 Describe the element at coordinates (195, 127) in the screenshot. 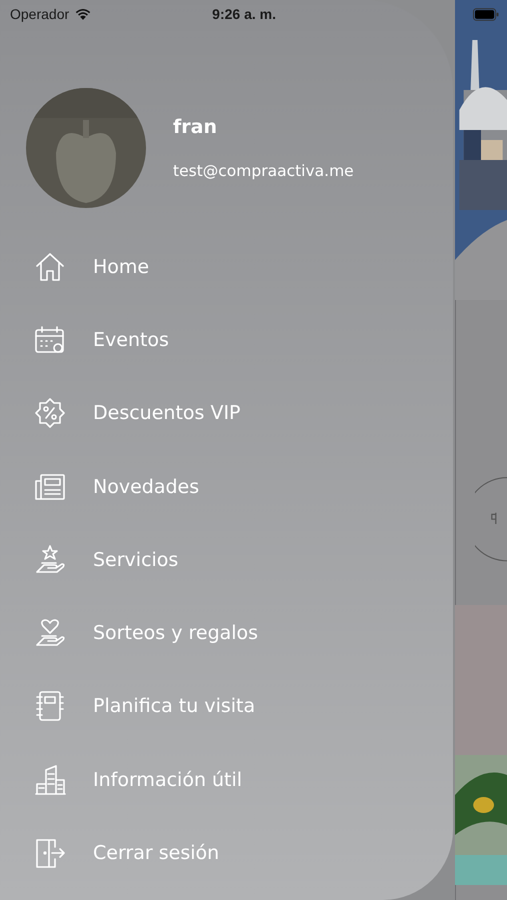

I see `user-name: fran` at that location.